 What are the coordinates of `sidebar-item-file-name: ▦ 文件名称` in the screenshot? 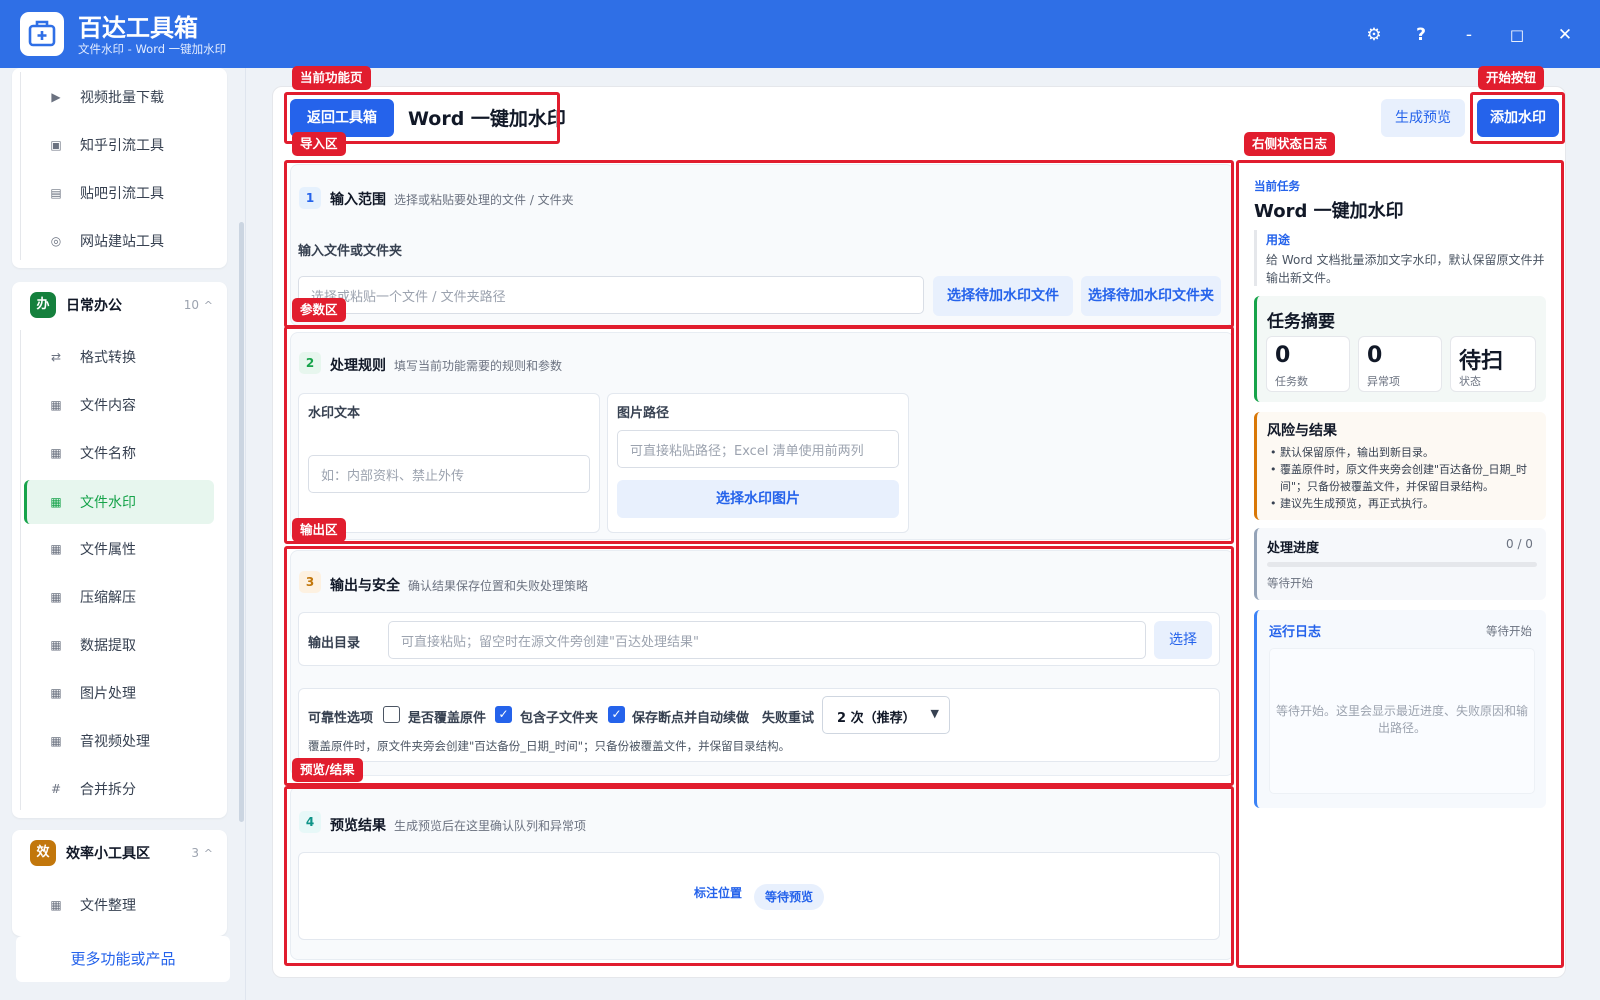 It's located at (119, 453).